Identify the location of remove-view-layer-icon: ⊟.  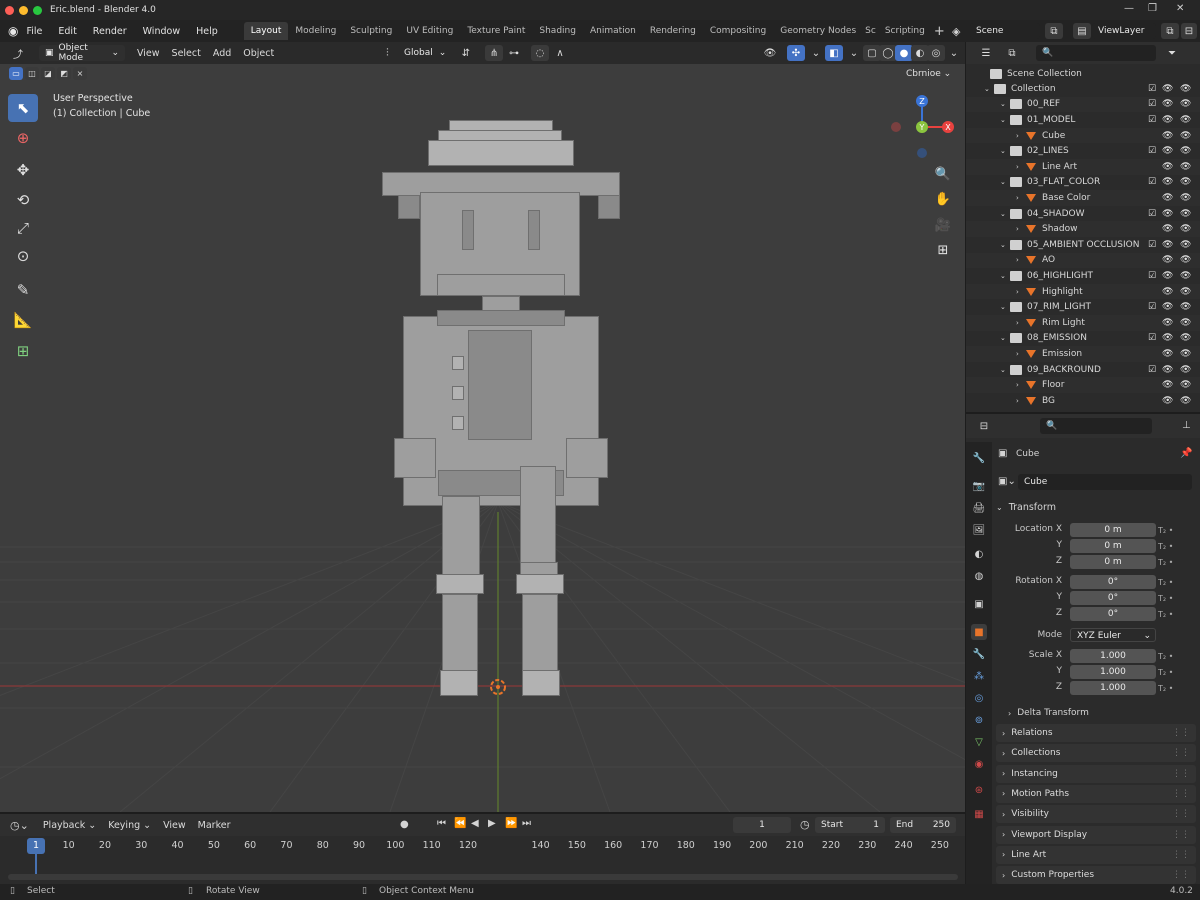
(1189, 31).